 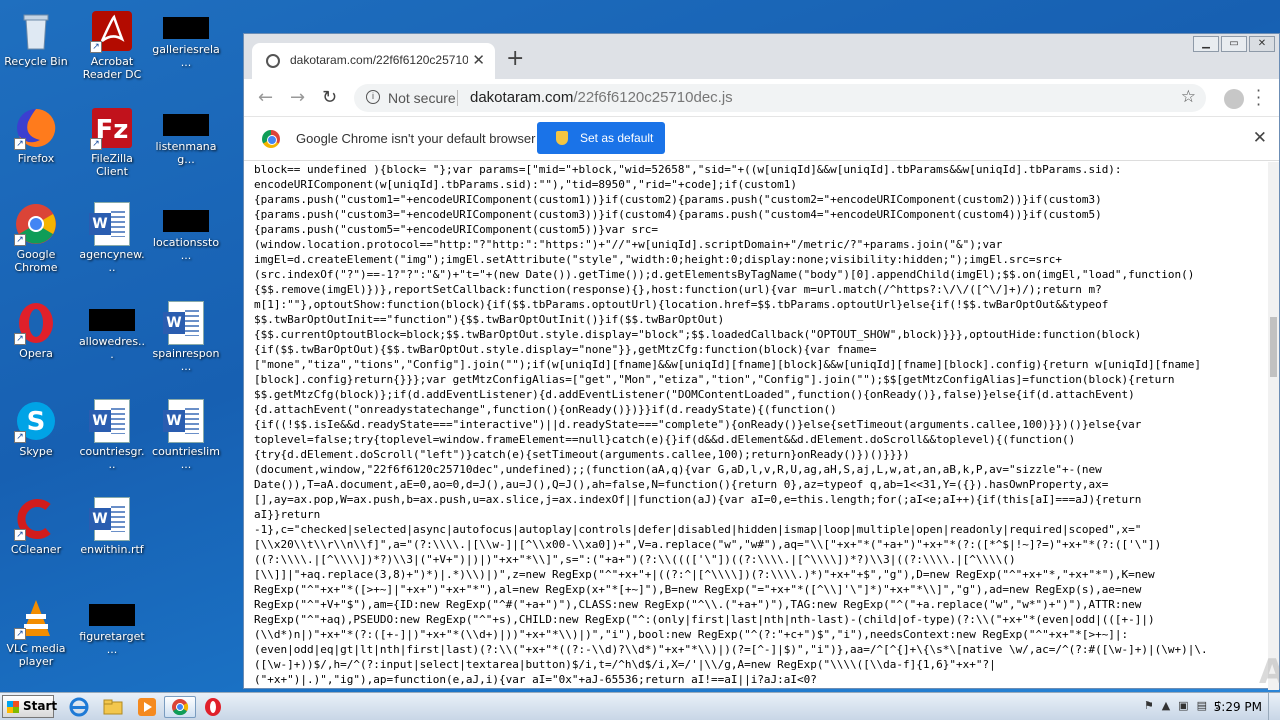 What do you see at coordinates (36, 224) in the screenshot?
I see `chrome-icon: ↗` at bounding box center [36, 224].